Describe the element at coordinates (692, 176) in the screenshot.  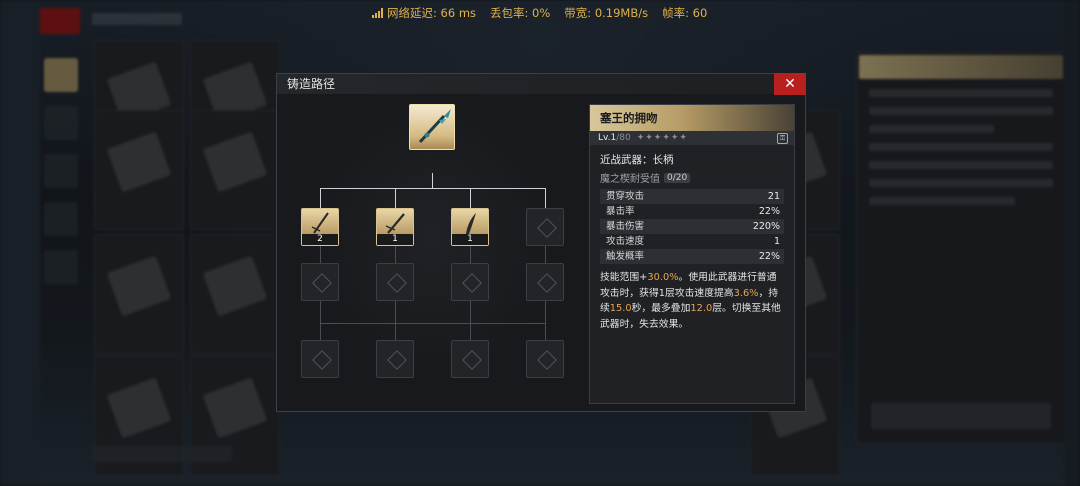
I see `durability-row: 魔之楔耐受值 0/20` at that location.